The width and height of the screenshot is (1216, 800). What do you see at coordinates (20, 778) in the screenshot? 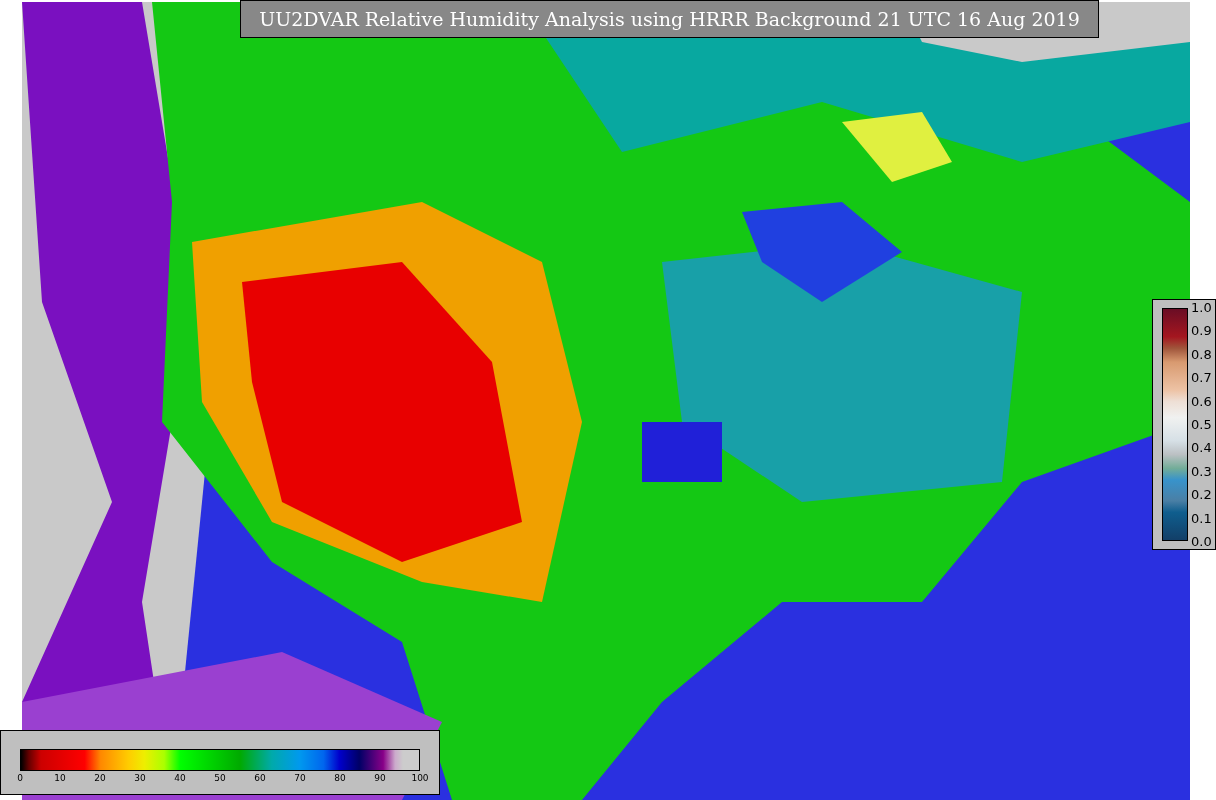
I see `tick-label: 0` at bounding box center [20, 778].